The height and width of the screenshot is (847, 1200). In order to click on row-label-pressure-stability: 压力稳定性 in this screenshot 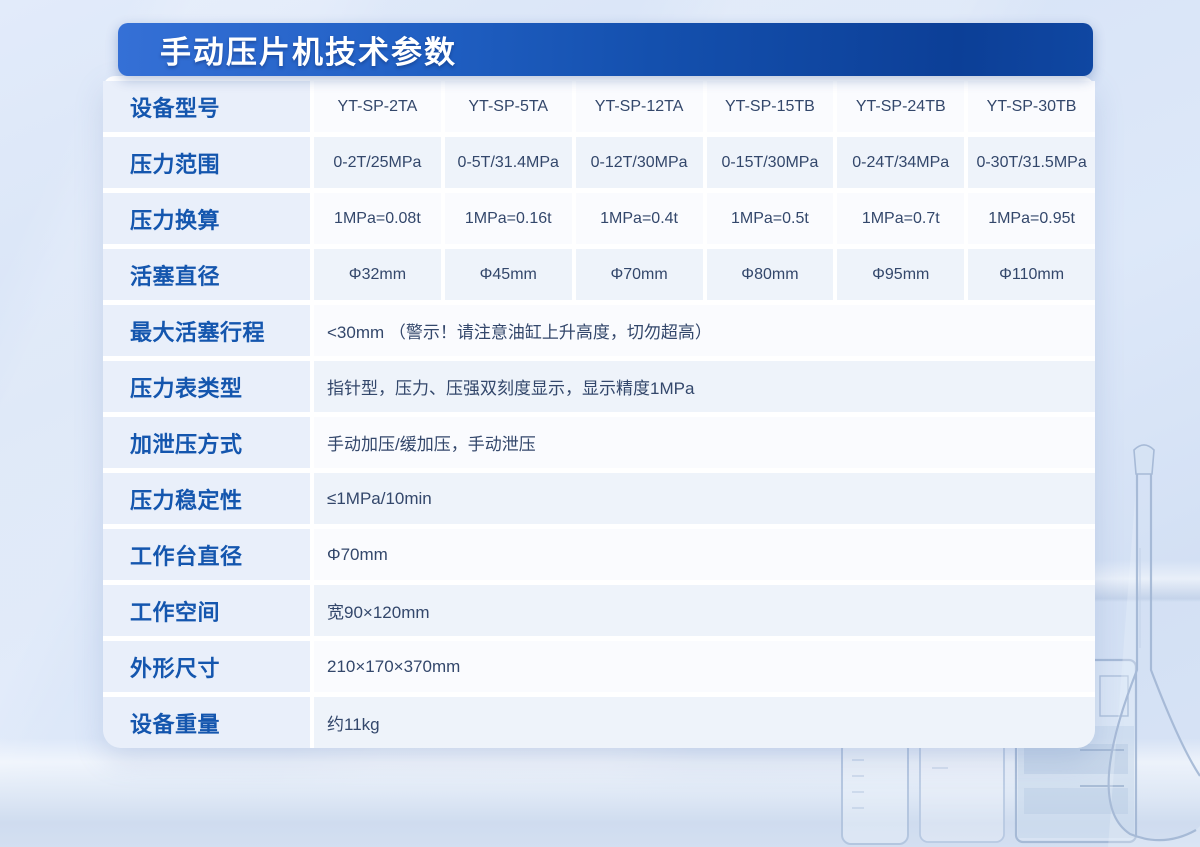, I will do `click(206, 498)`.